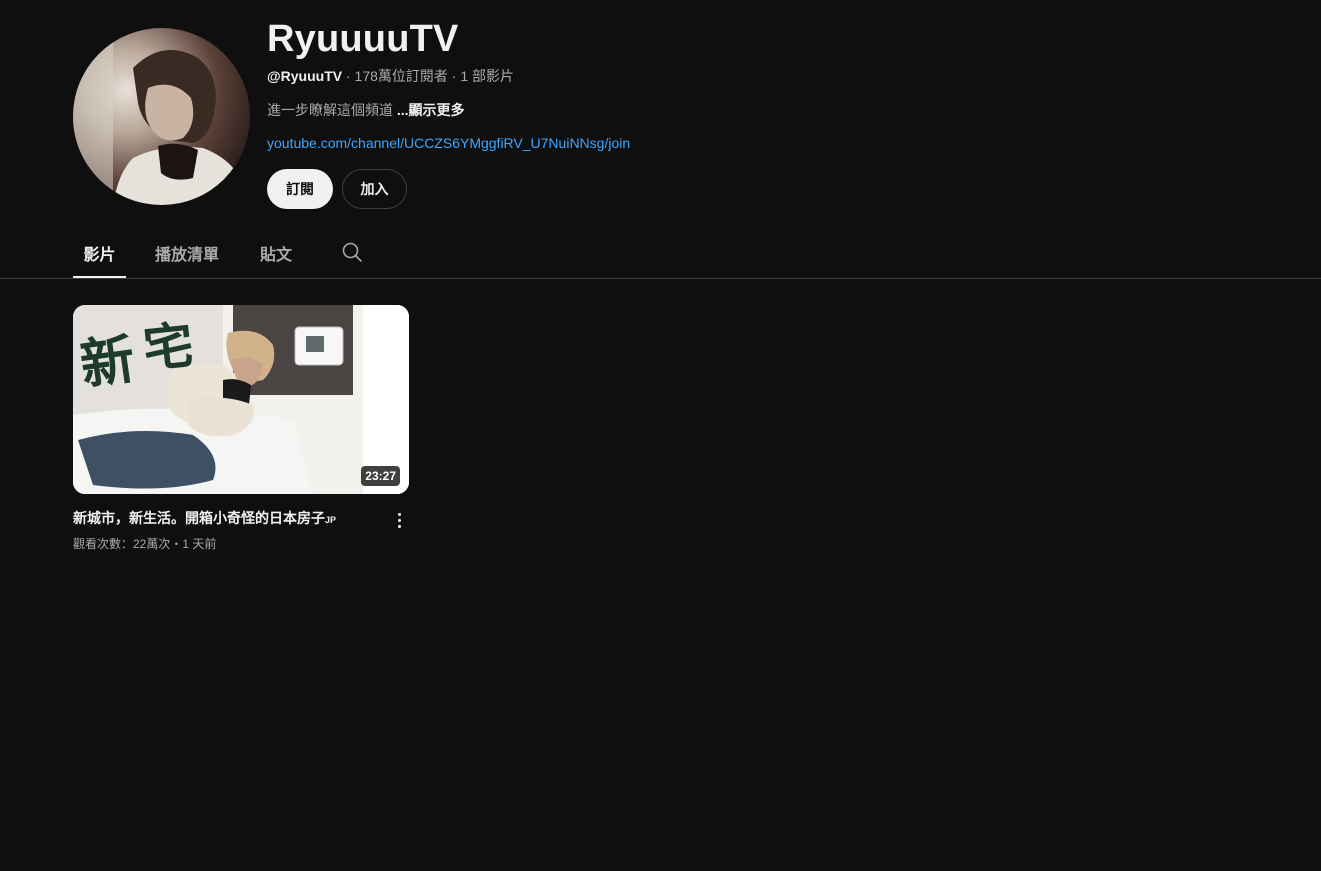  What do you see at coordinates (145, 544) in the screenshot?
I see `video-meta: 觀看次數：22萬次・1 天前` at bounding box center [145, 544].